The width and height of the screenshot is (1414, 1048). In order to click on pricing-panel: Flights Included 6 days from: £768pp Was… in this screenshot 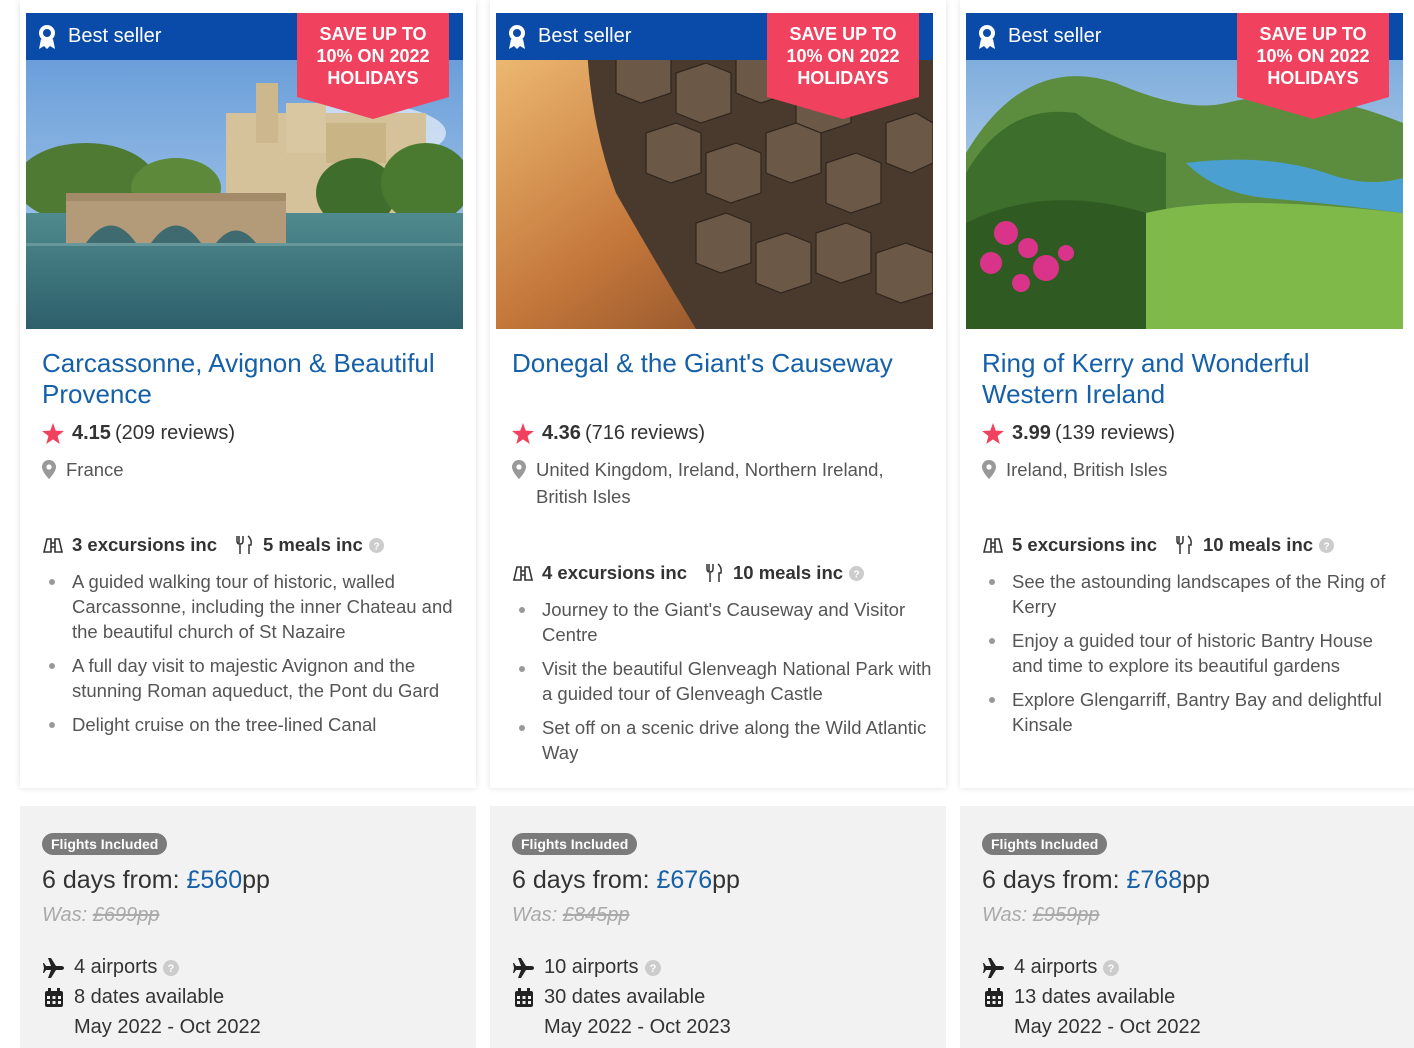, I will do `click(1187, 927)`.